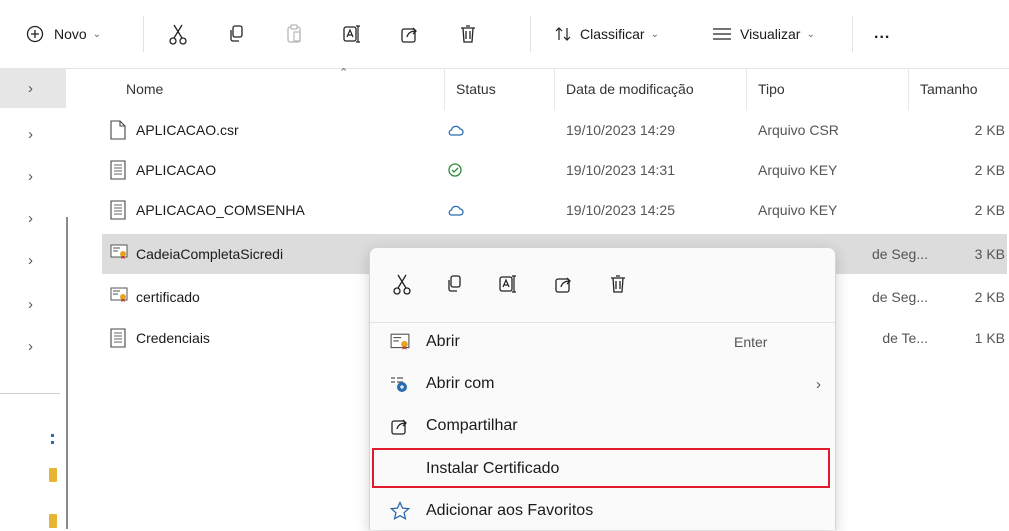 The image size is (1009, 531). What do you see at coordinates (30, 393) in the screenshot?
I see `nav-divider` at bounding box center [30, 393].